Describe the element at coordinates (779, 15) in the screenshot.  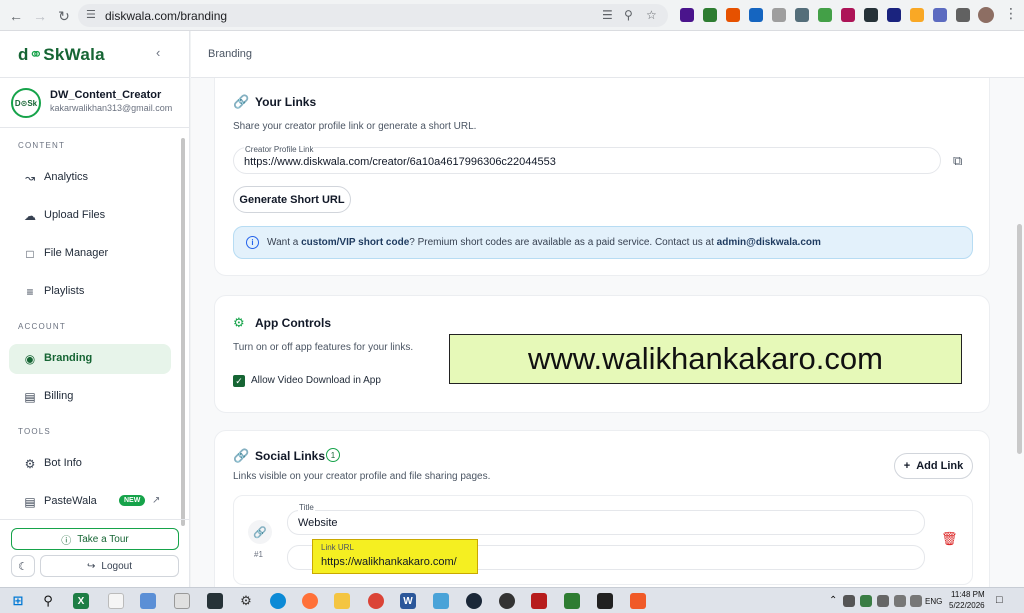
I see `ext-5-icon` at that location.